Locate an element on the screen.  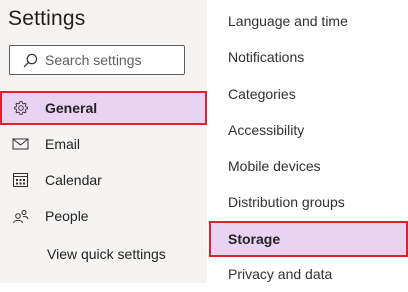
subnav-item-distribution-groups: Distribution groups is located at coordinates (308, 202).